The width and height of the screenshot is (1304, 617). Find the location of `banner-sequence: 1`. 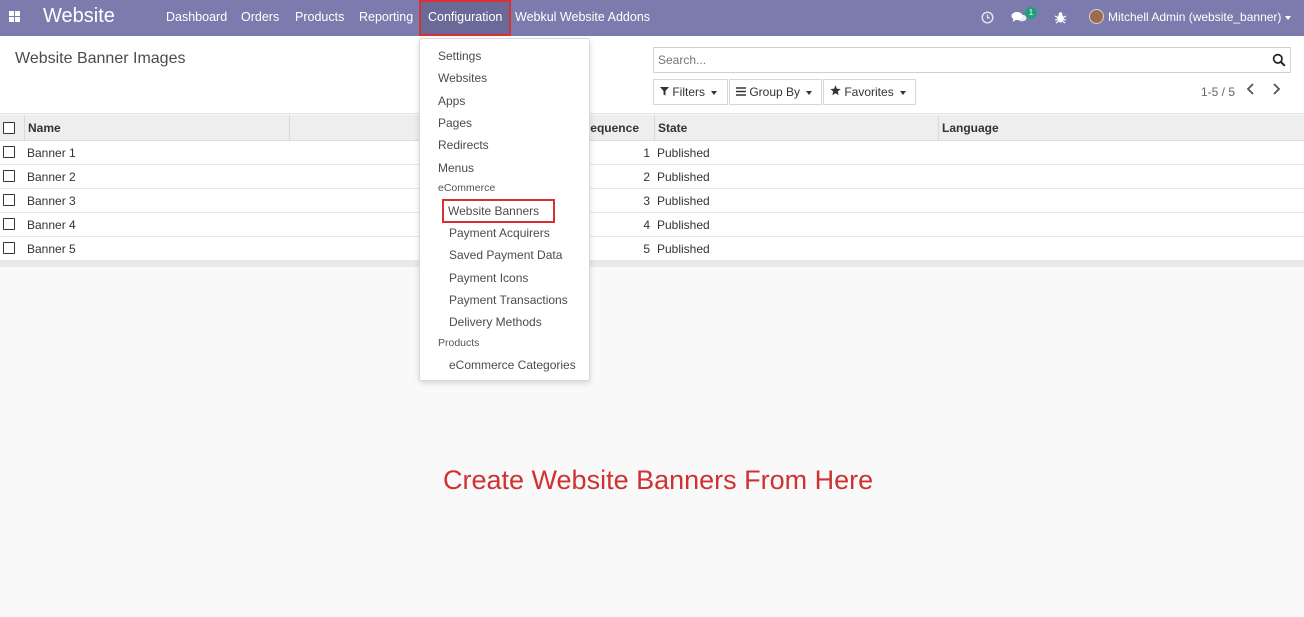

banner-sequence: 1 is located at coordinates (646, 153).